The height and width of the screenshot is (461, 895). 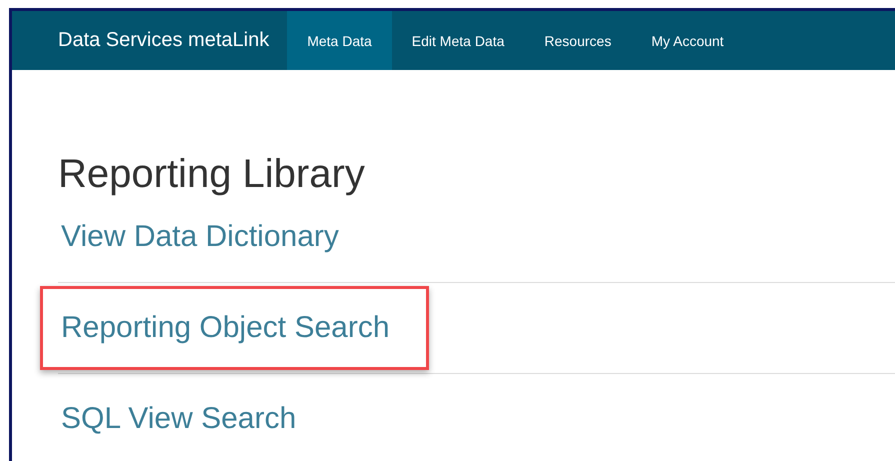 I want to click on nav-tab: My Account, so click(x=687, y=40).